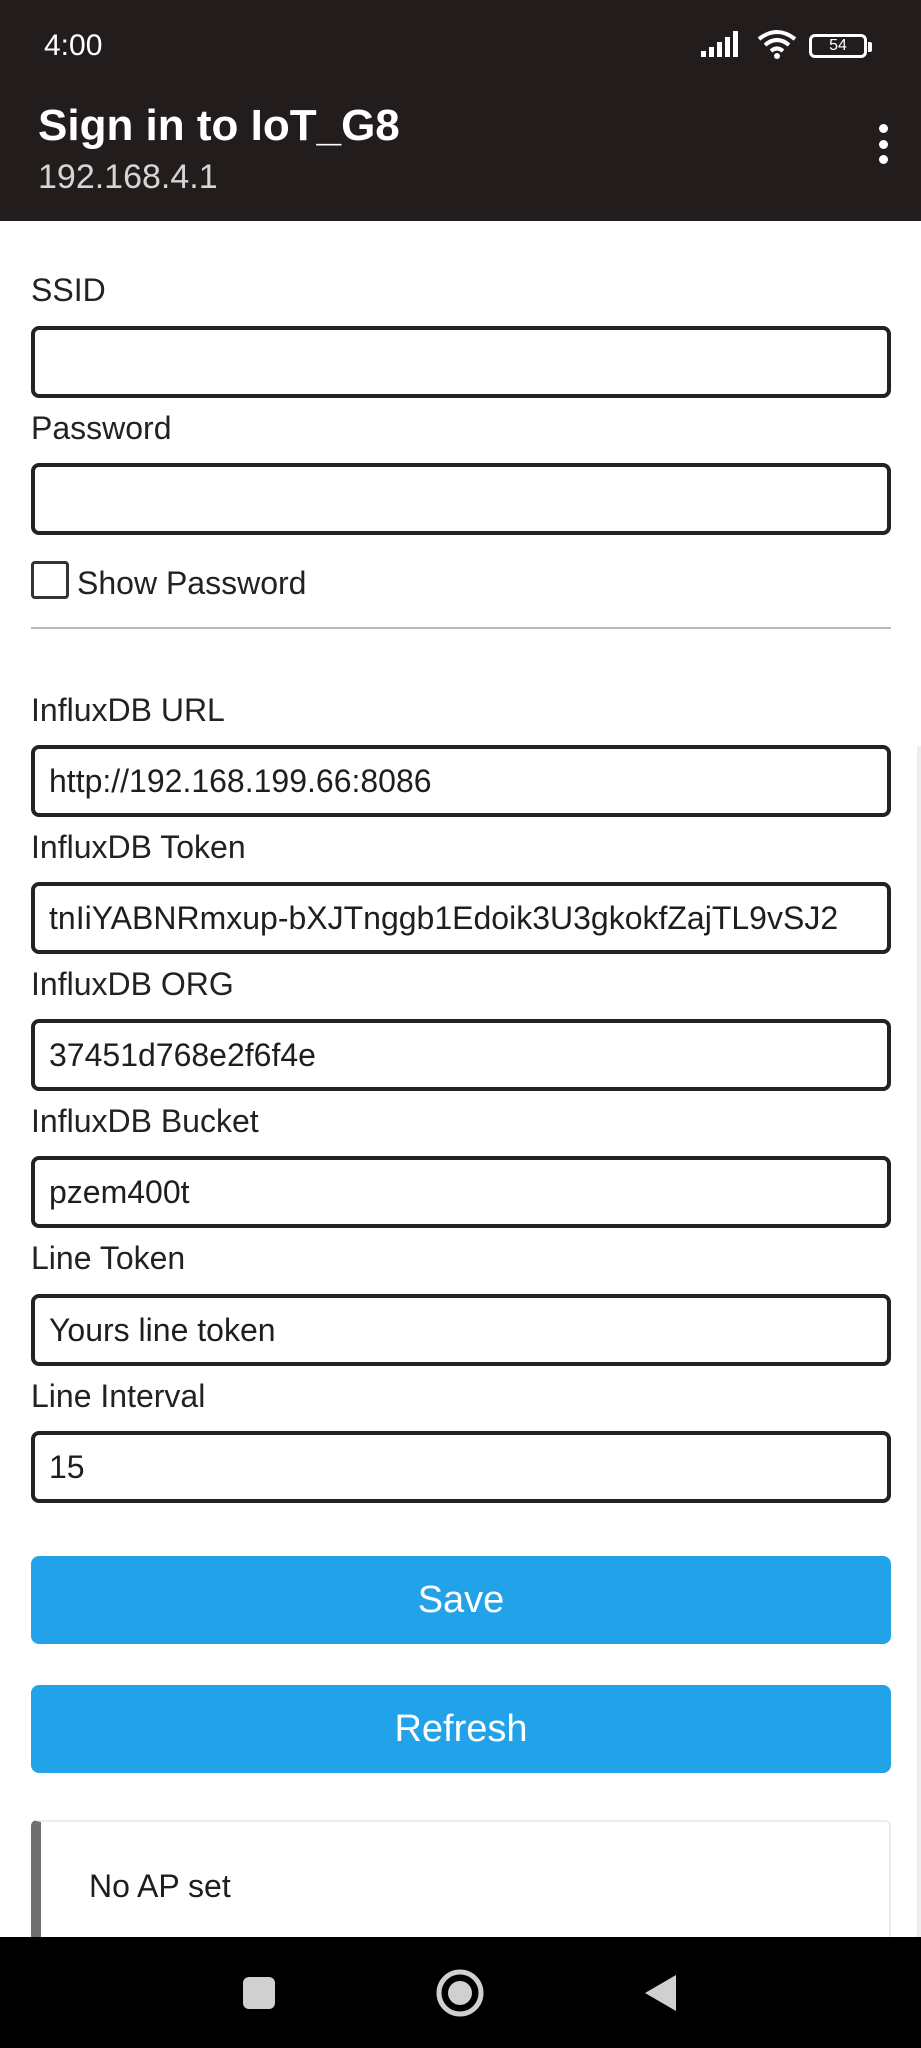 This screenshot has height=2048, width=921. Describe the element at coordinates (138, 847) in the screenshot. I see `influxdb-token-label: InfluxDB Token` at that location.